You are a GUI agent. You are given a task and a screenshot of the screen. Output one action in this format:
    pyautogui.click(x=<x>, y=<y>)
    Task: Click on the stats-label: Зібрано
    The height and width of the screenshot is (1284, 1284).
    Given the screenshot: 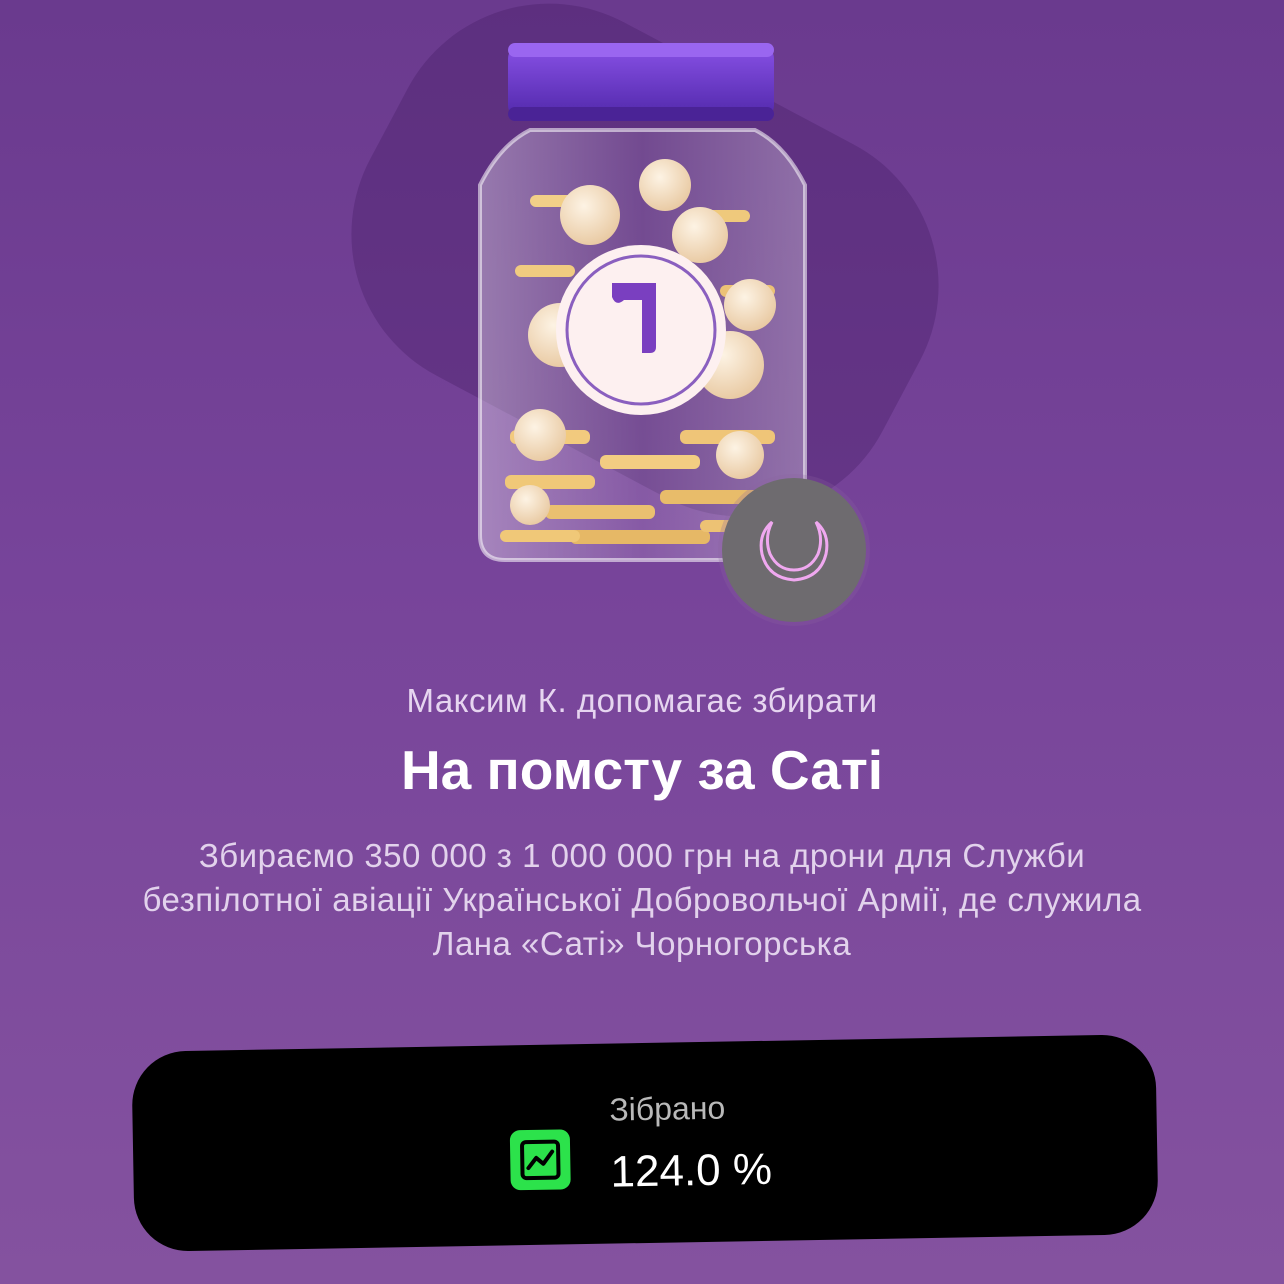 What is the action you would take?
    pyautogui.click(x=667, y=1108)
    